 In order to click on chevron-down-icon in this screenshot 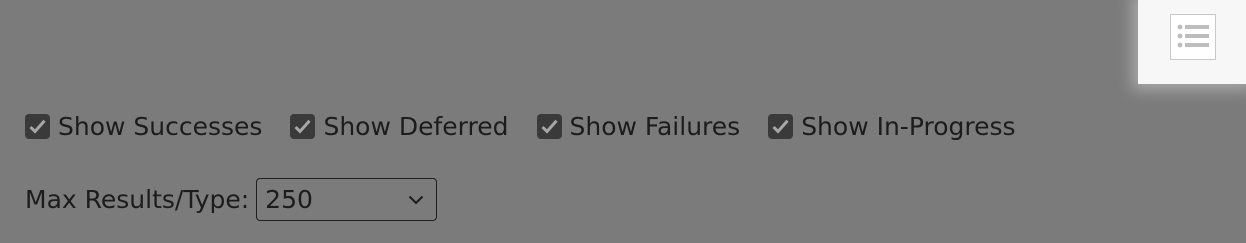, I will do `click(416, 199)`.